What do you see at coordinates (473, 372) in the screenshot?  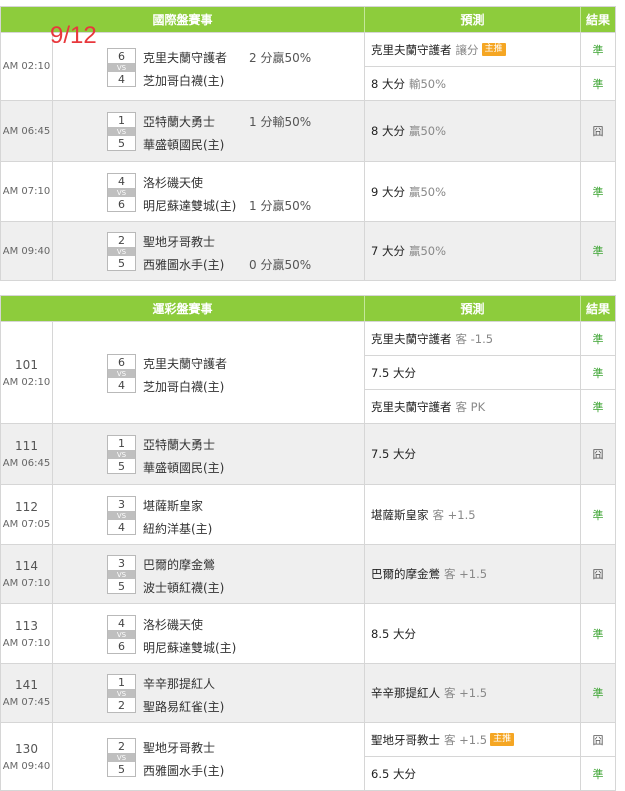 I see `prediction-text: 7.5 大分` at bounding box center [473, 372].